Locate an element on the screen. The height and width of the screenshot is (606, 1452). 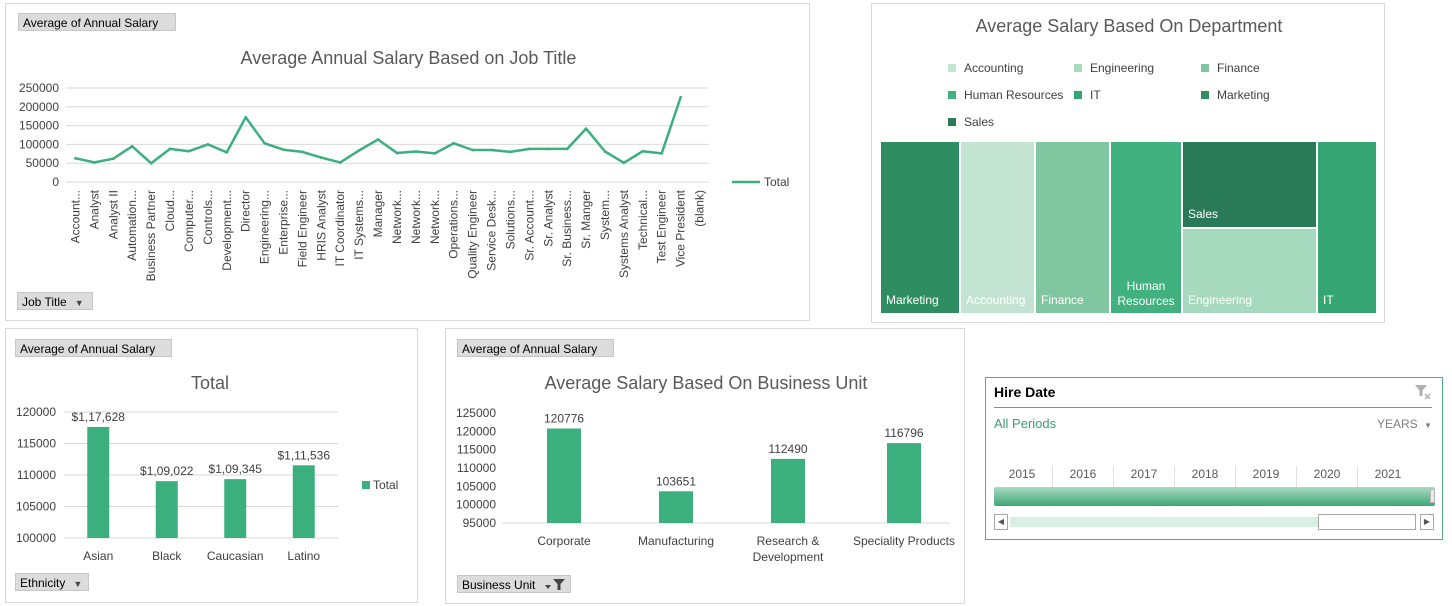
legend-item: Human Resources is located at coordinates (1005, 95).